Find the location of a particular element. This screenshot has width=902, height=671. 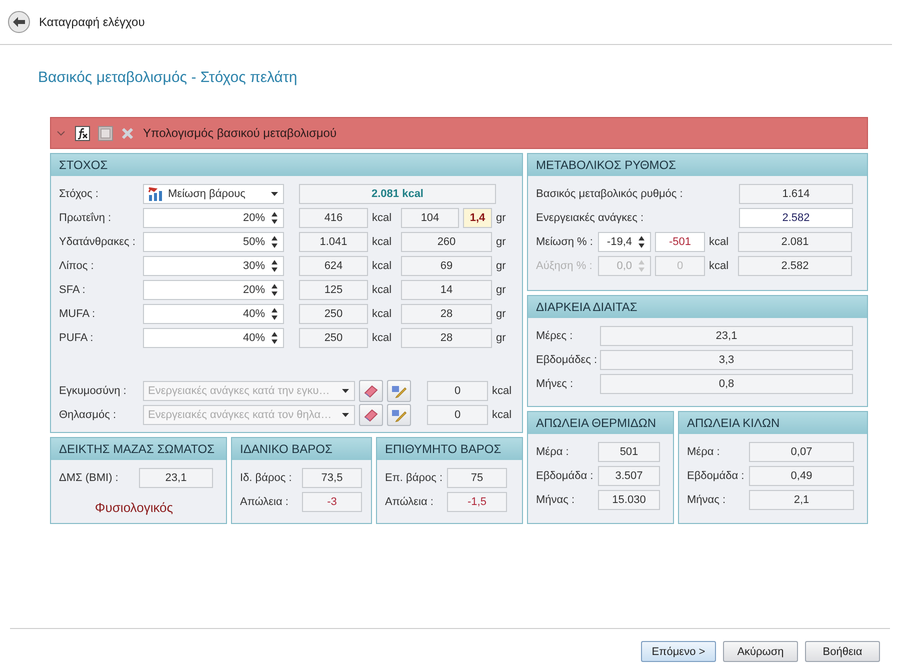

value-field: 624 is located at coordinates (333, 266).